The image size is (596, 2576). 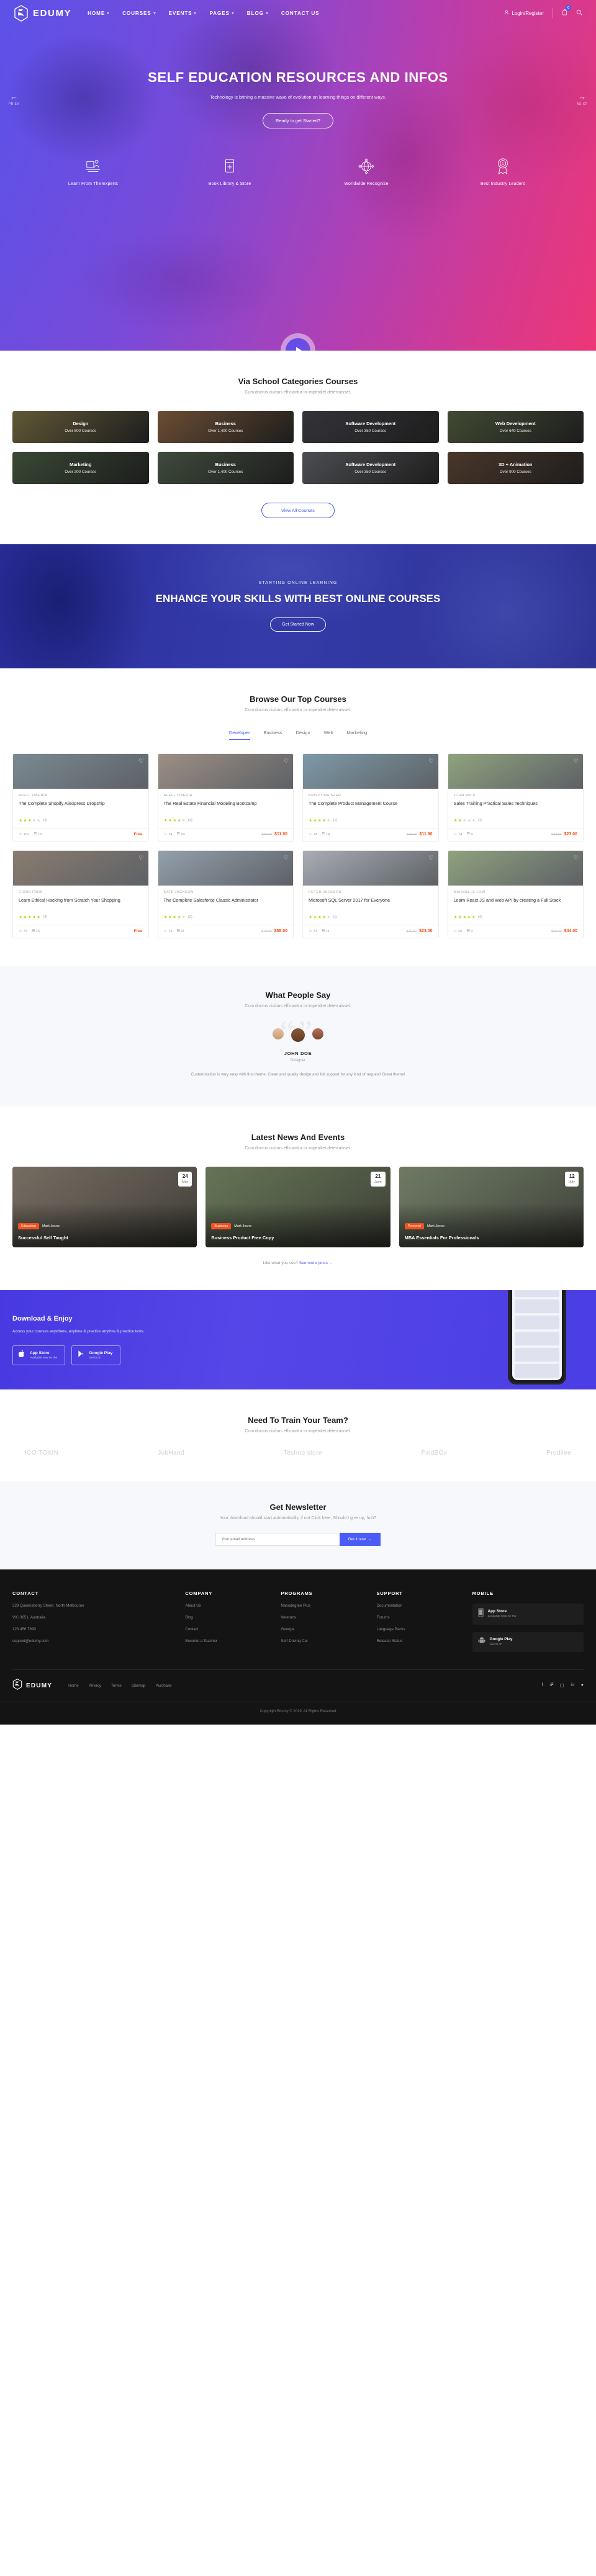 What do you see at coordinates (419, 1617) in the screenshot?
I see `footer-link: Forums` at bounding box center [419, 1617].